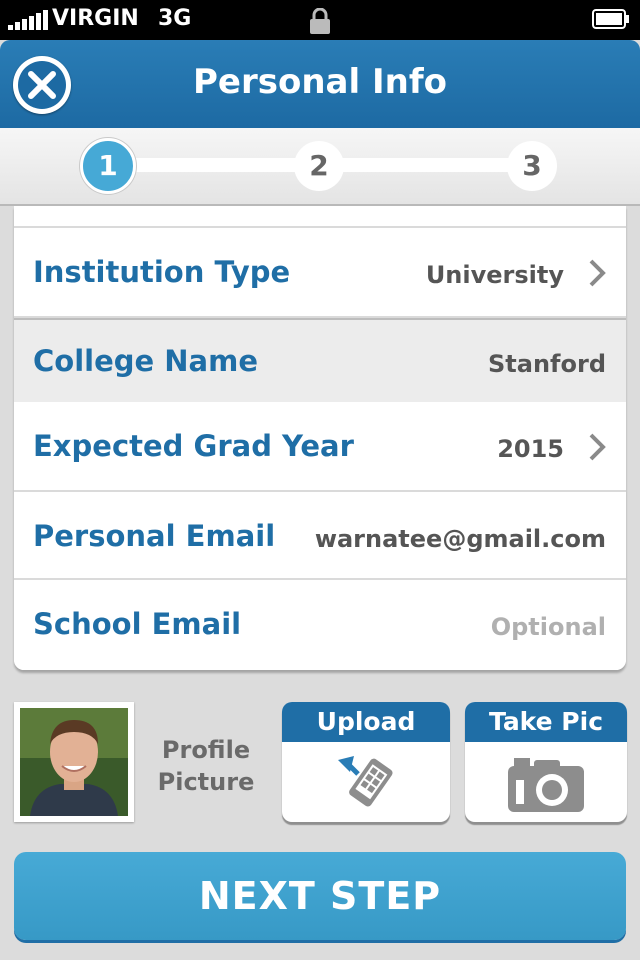  I want to click on camera-icon, so click(546, 785).